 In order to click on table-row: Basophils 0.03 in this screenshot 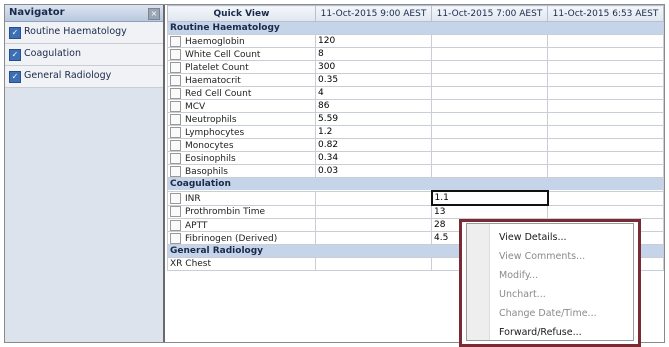, I will do `click(415, 171)`.